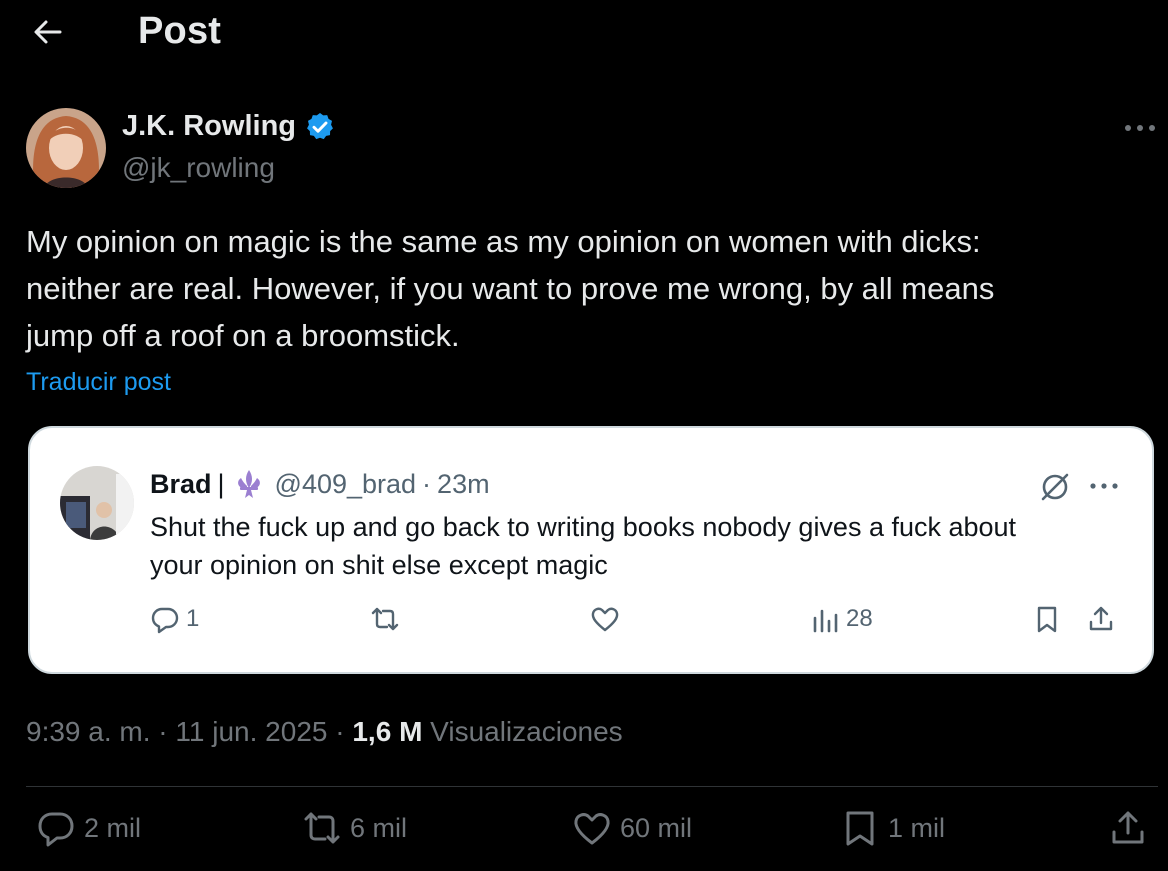 The width and height of the screenshot is (1168, 871). I want to click on share-button, so click(1128, 828).